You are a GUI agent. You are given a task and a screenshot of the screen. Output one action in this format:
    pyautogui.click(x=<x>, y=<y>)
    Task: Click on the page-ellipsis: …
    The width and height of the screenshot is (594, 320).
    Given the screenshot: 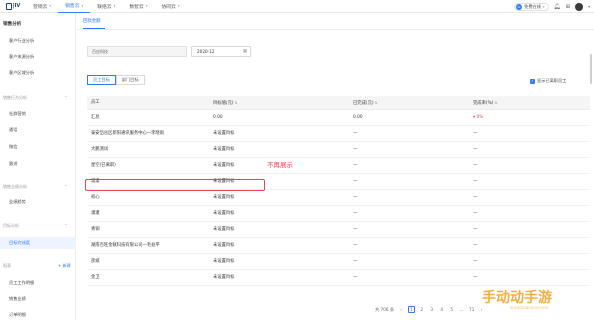 What is the action you would take?
    pyautogui.click(x=462, y=309)
    